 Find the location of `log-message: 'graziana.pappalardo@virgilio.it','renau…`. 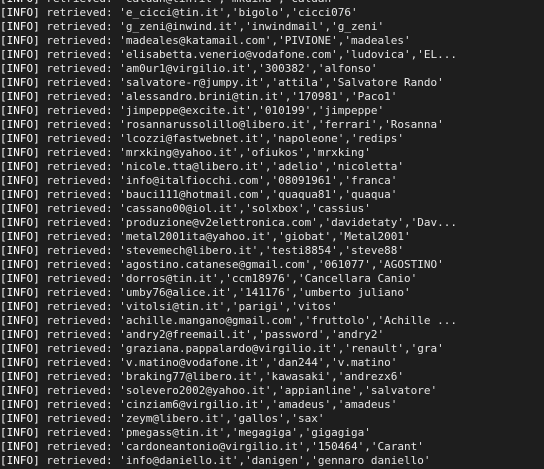

log-message: 'graziana.pappalardo@virgilio.it','renau… is located at coordinates (281, 348).